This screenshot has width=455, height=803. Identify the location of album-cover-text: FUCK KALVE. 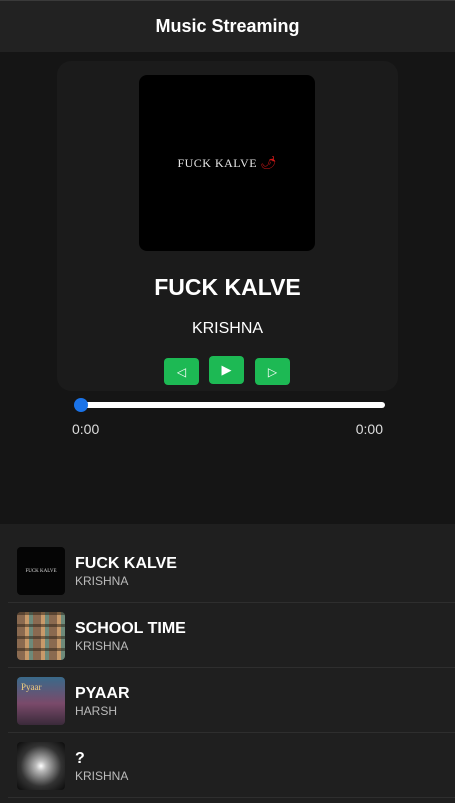
(217, 162).